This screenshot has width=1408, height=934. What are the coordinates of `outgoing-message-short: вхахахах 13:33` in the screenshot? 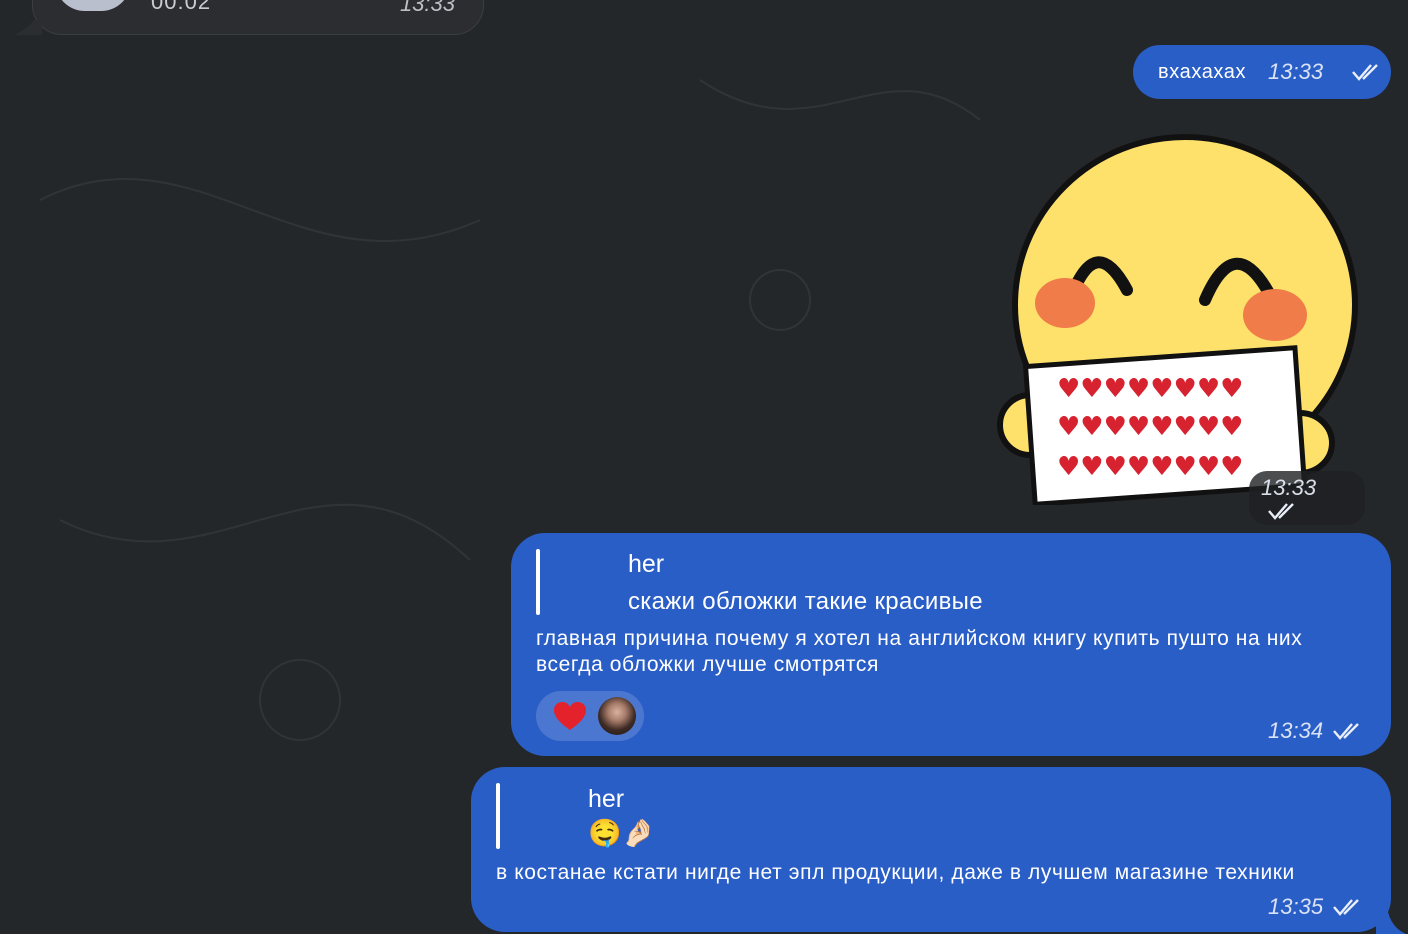 It's located at (1262, 72).